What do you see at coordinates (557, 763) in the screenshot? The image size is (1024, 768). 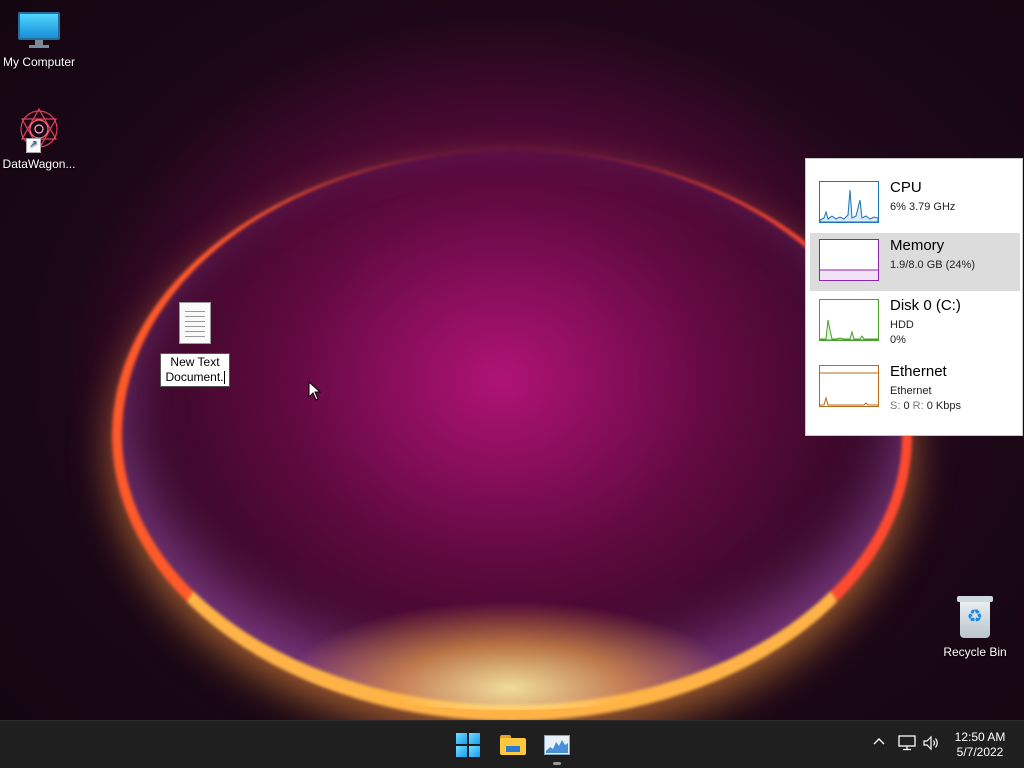 I see `active-app-indicator` at bounding box center [557, 763].